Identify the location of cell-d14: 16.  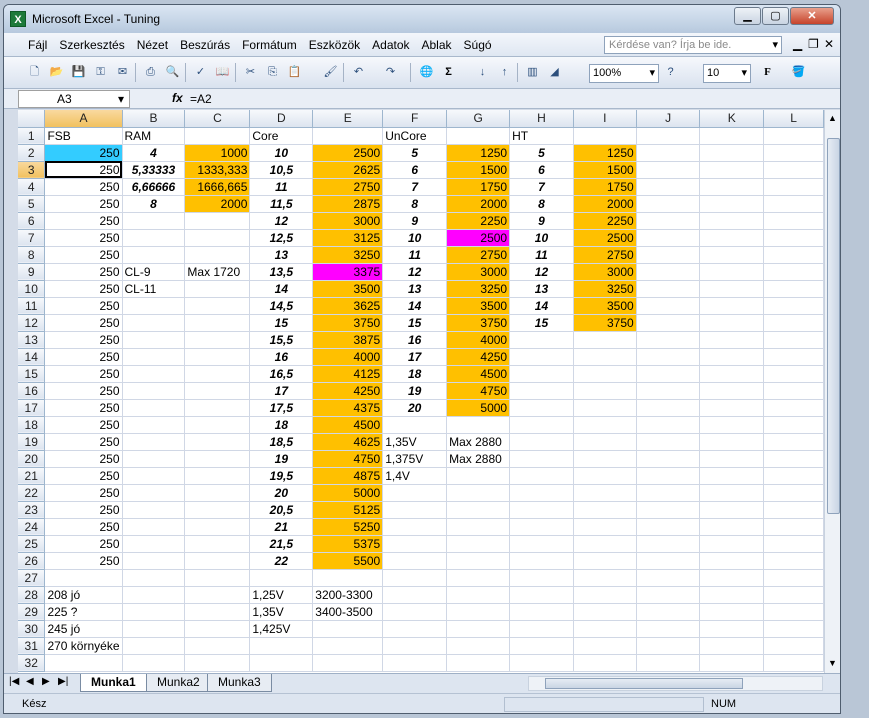
(281, 357).